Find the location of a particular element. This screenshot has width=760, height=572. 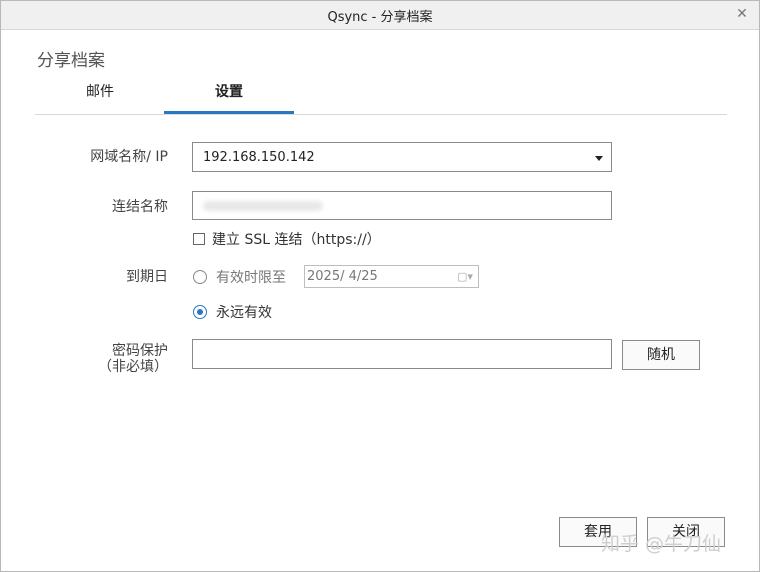

link-name-label: 连结名称 is located at coordinates (140, 207).